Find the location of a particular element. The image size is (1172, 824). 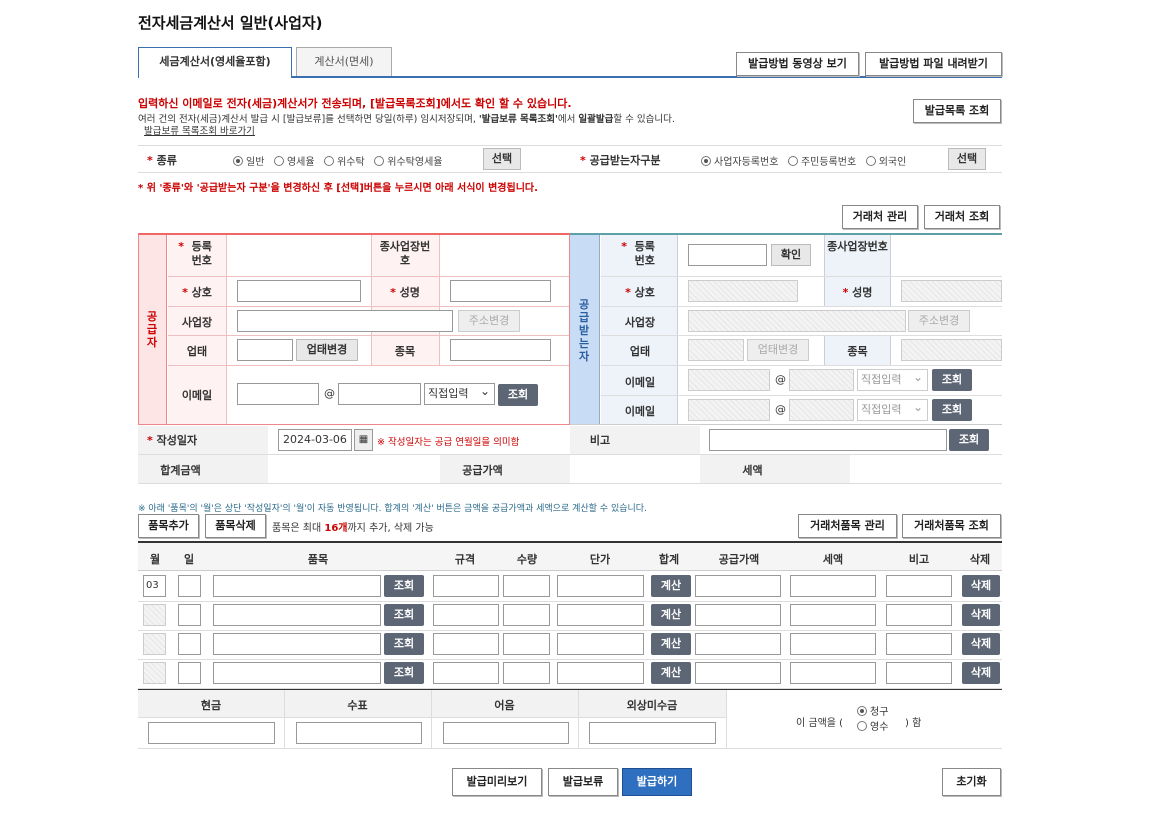

remark-input is located at coordinates (828, 440).